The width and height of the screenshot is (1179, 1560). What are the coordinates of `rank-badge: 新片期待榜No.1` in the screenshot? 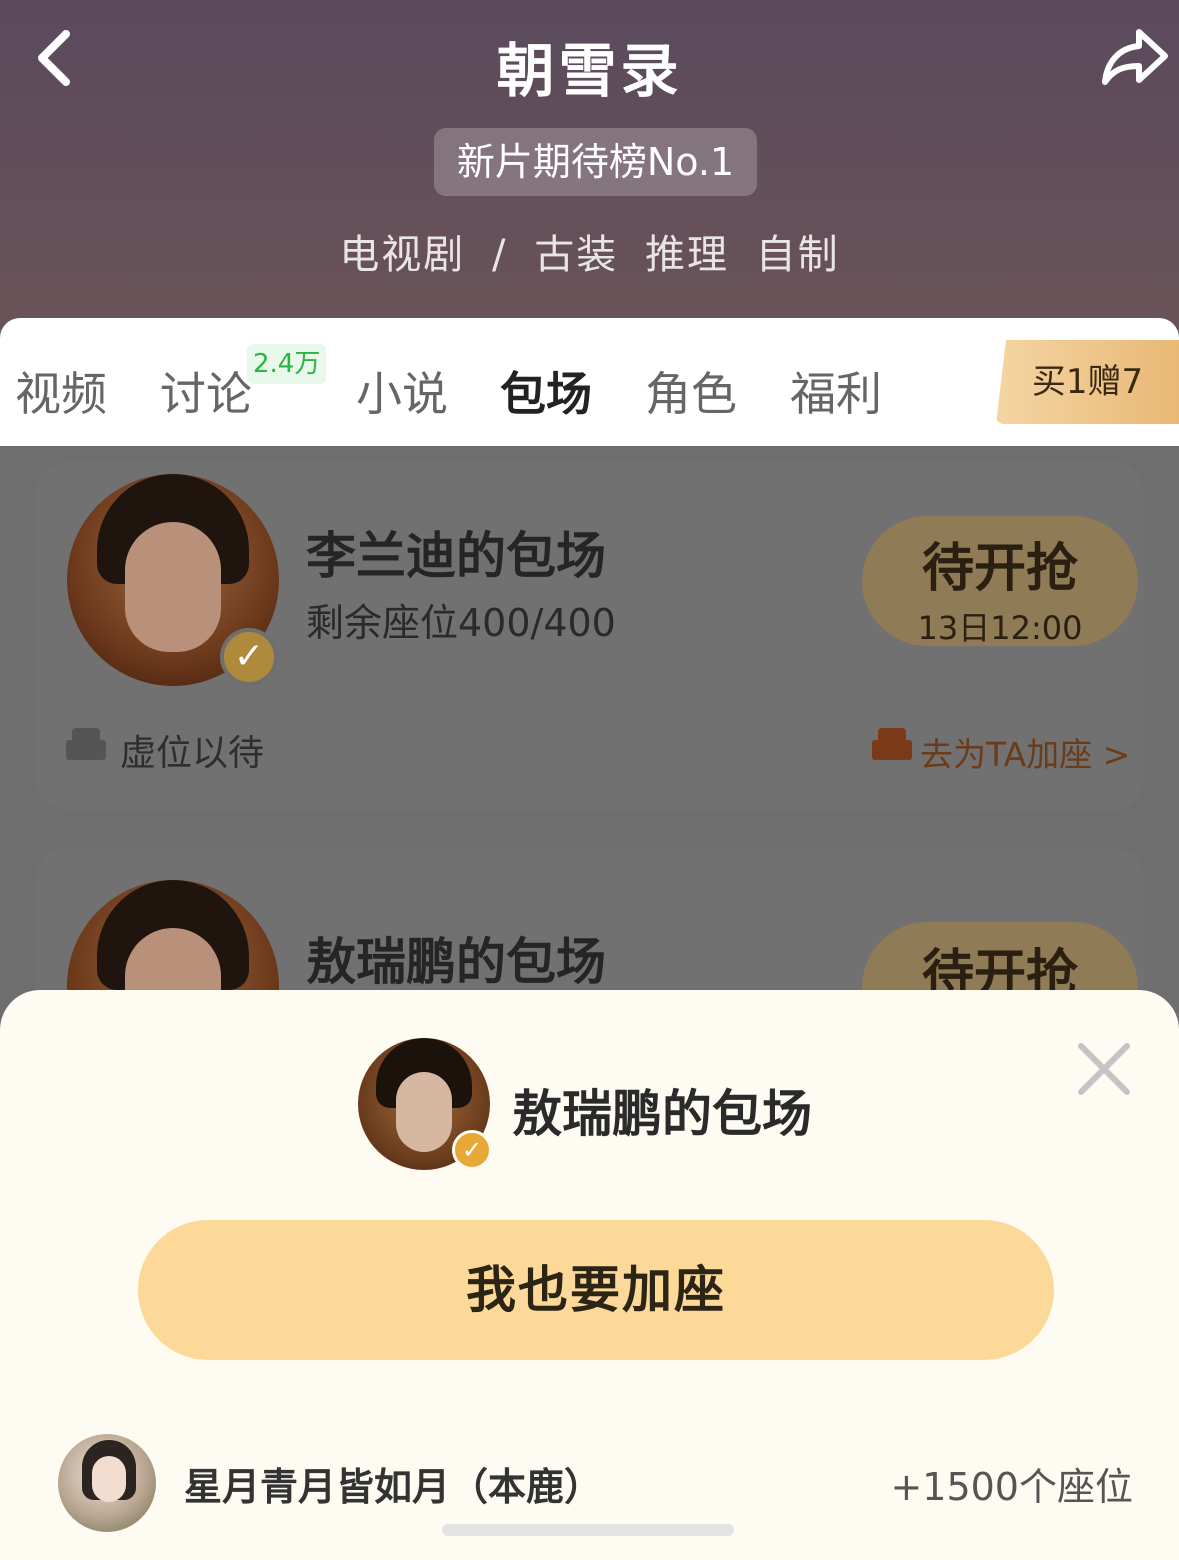 It's located at (595, 162).